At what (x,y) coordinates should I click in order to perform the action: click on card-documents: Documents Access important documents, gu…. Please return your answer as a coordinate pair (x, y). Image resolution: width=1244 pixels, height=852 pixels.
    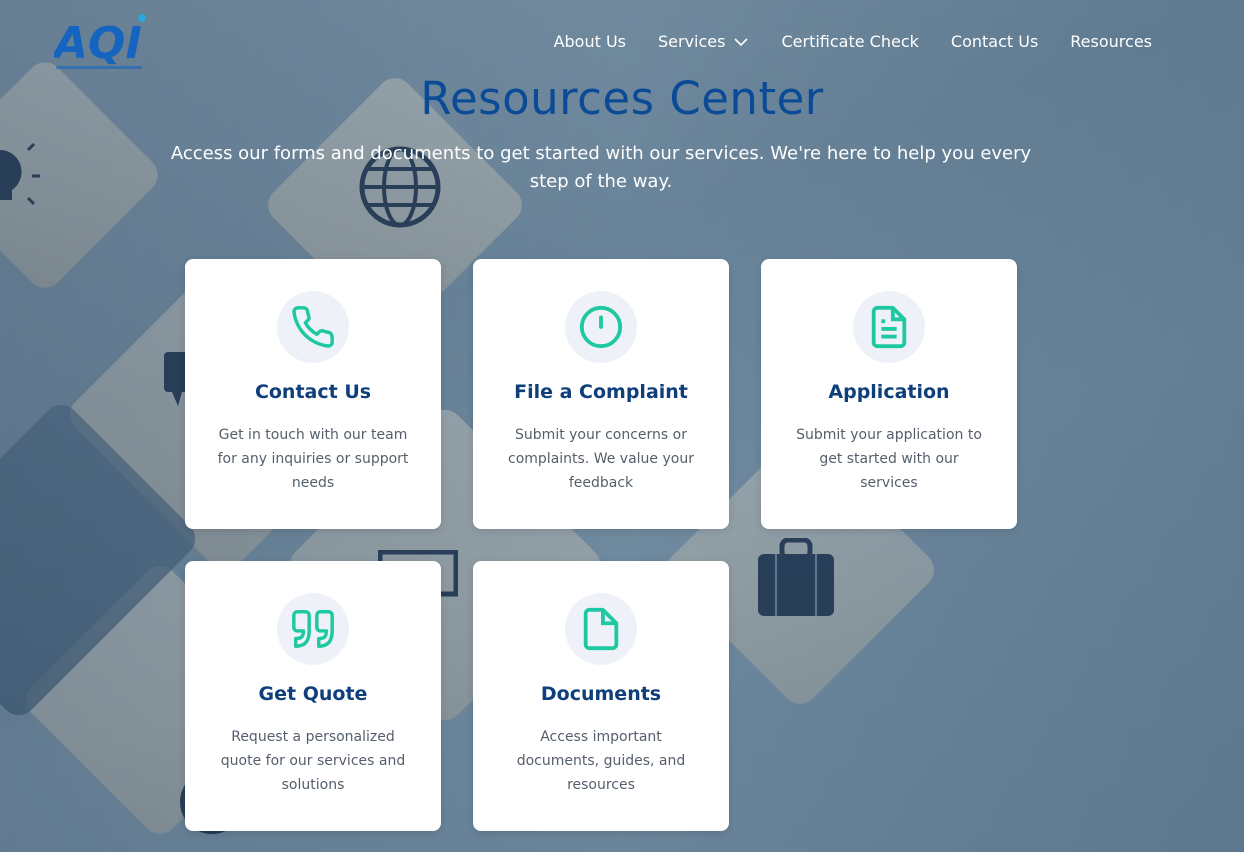
    Looking at the image, I should click on (601, 696).